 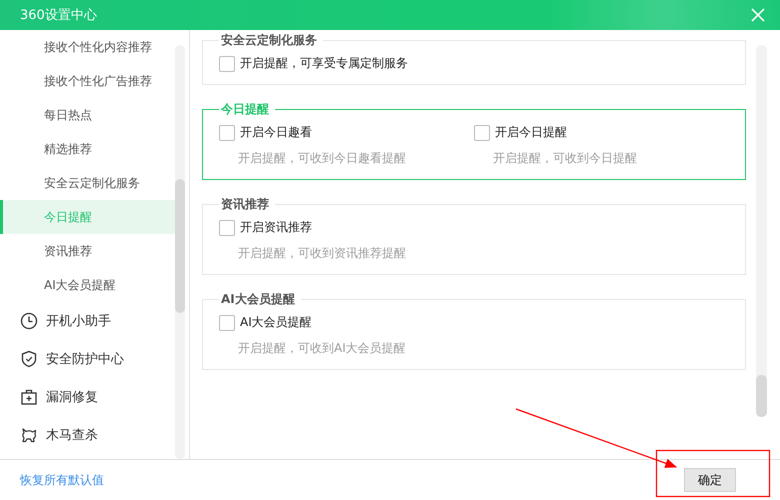 What do you see at coordinates (324, 63) in the screenshot?
I see `checkbox-label: 开启提醒，可享受专属定制服务` at bounding box center [324, 63].